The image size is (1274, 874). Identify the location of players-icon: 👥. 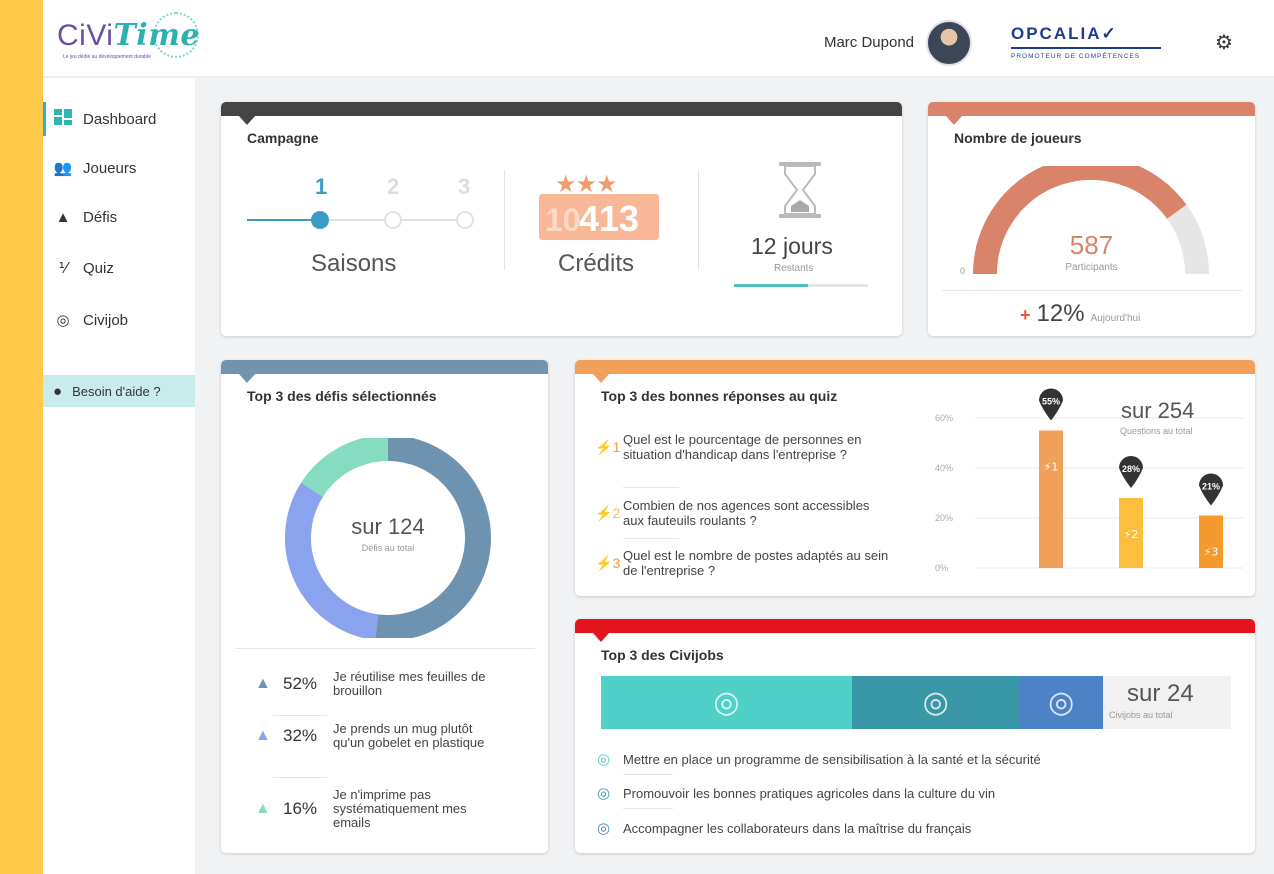
(63, 168).